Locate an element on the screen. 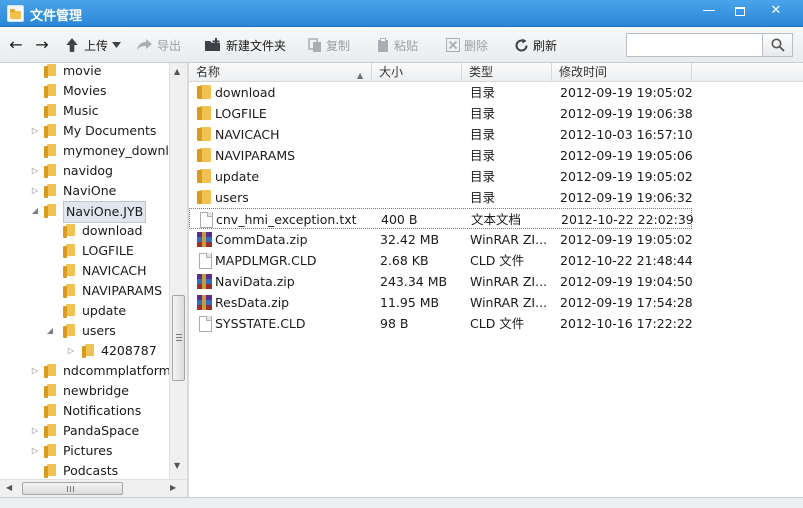 Image resolution: width=803 pixels, height=508 pixels. delete-button: 删除 is located at coordinates (467, 45).